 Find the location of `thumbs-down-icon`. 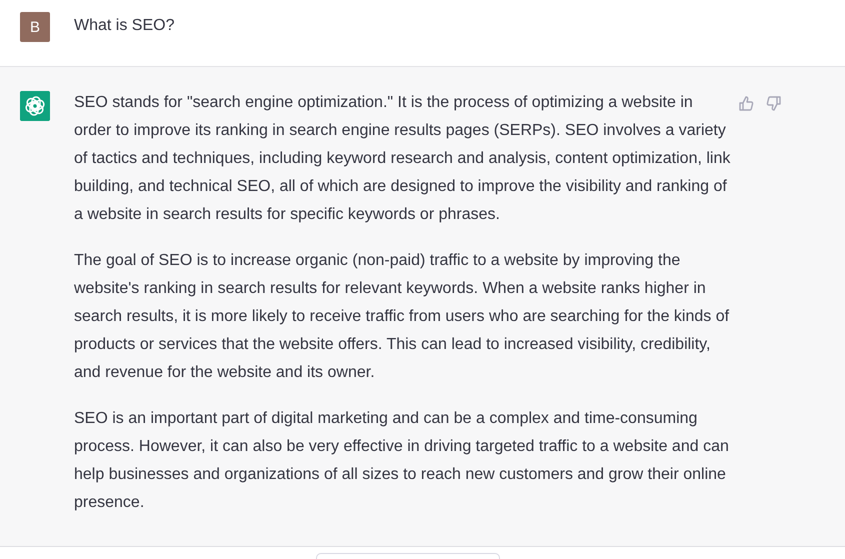

thumbs-down-icon is located at coordinates (774, 103).